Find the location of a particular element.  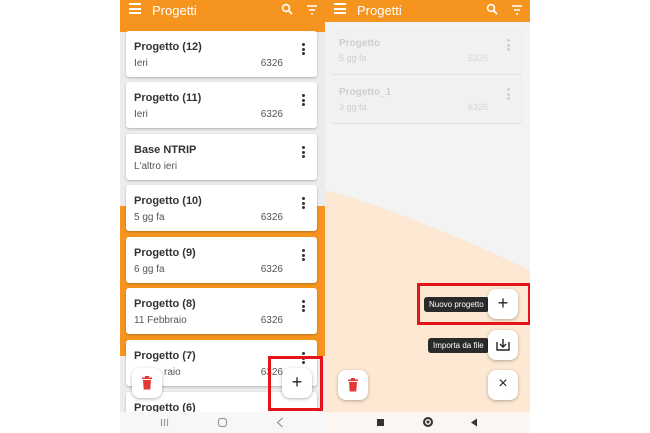

project-date: 3 gg fa is located at coordinates (353, 107).